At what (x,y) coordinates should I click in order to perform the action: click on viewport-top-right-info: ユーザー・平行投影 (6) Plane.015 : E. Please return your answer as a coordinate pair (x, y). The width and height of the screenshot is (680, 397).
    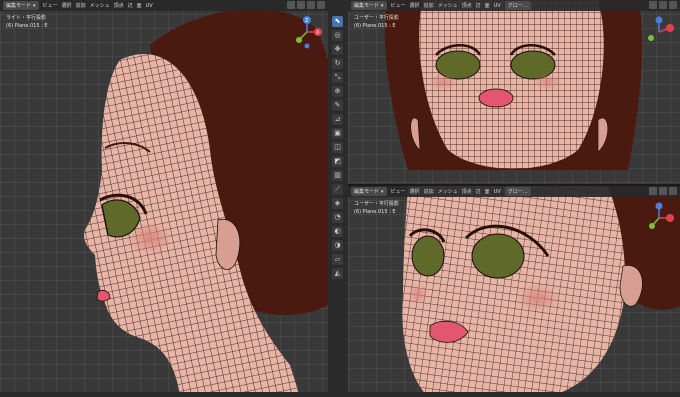
    Looking at the image, I should click on (376, 22).